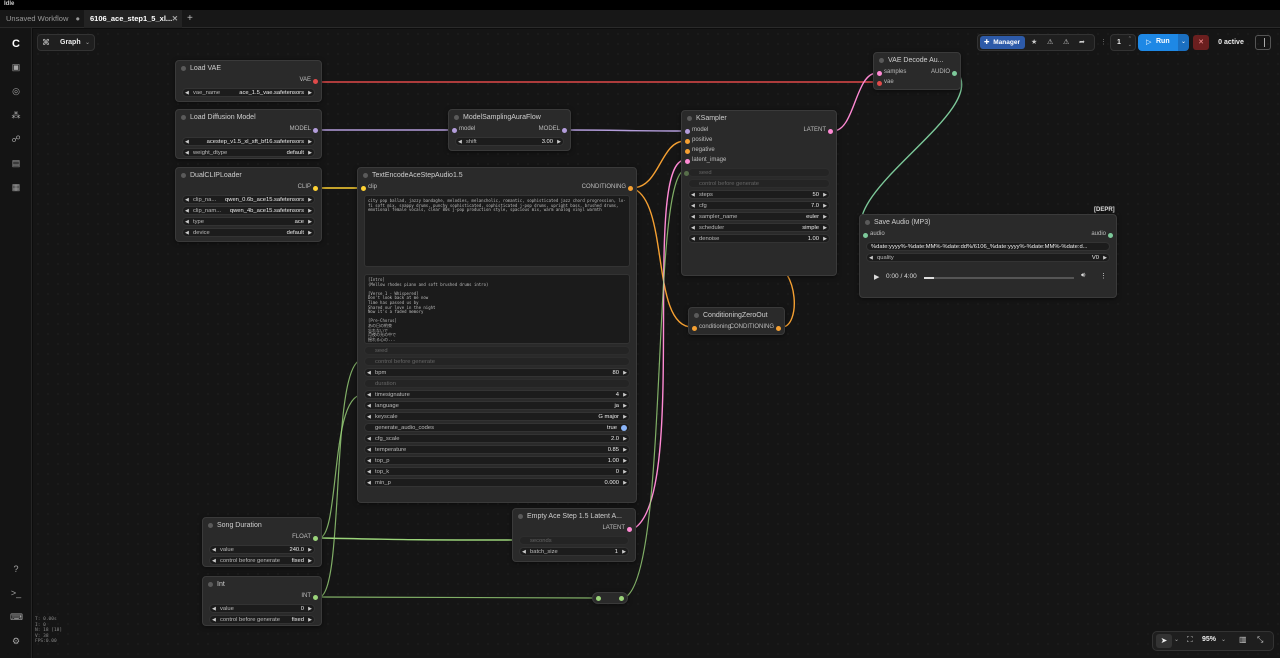 This screenshot has height=658, width=1280. What do you see at coordinates (1243, 639) in the screenshot?
I see `minimap-icon: ▥` at bounding box center [1243, 639].